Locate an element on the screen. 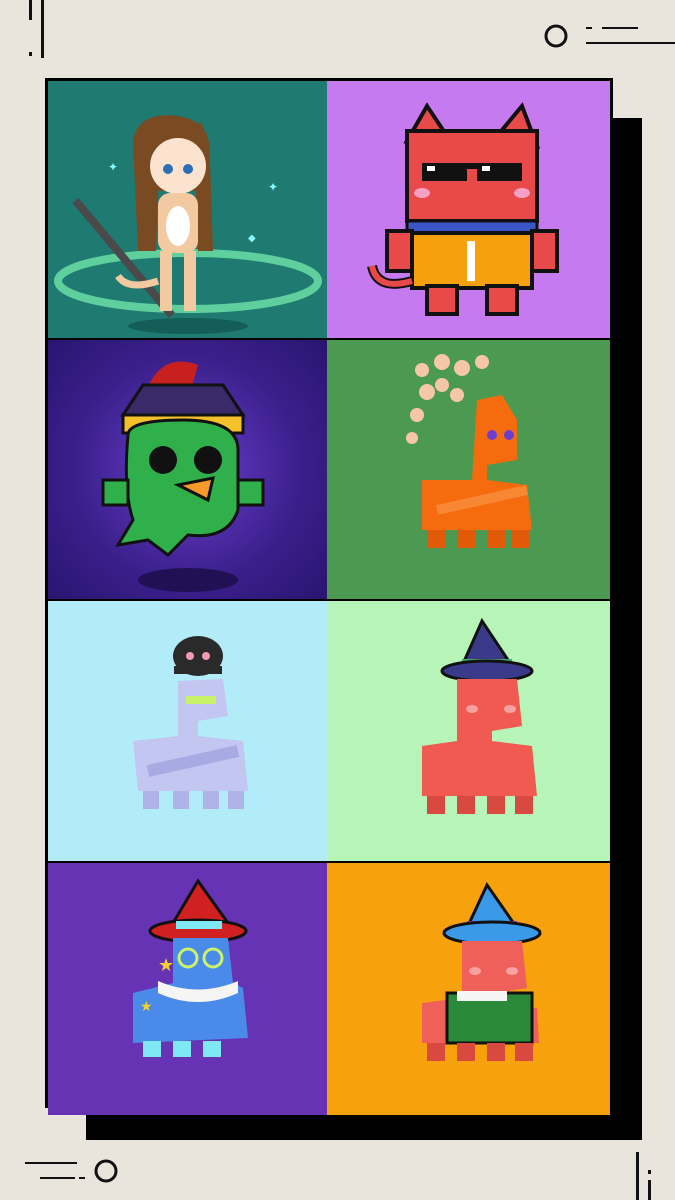 The image size is (675, 1200). lavender-alpaca-illustration is located at coordinates (190, 722).